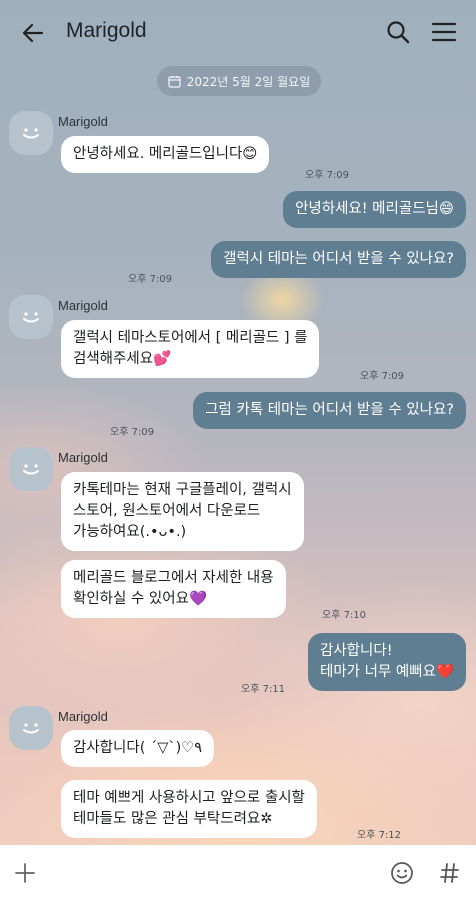 The image size is (476, 900). What do you see at coordinates (173, 589) in the screenshot?
I see `message-bubble-incoming: 메리골드 블로그에서 자세한 내용 확인하실 수 있어요💜` at bounding box center [173, 589].